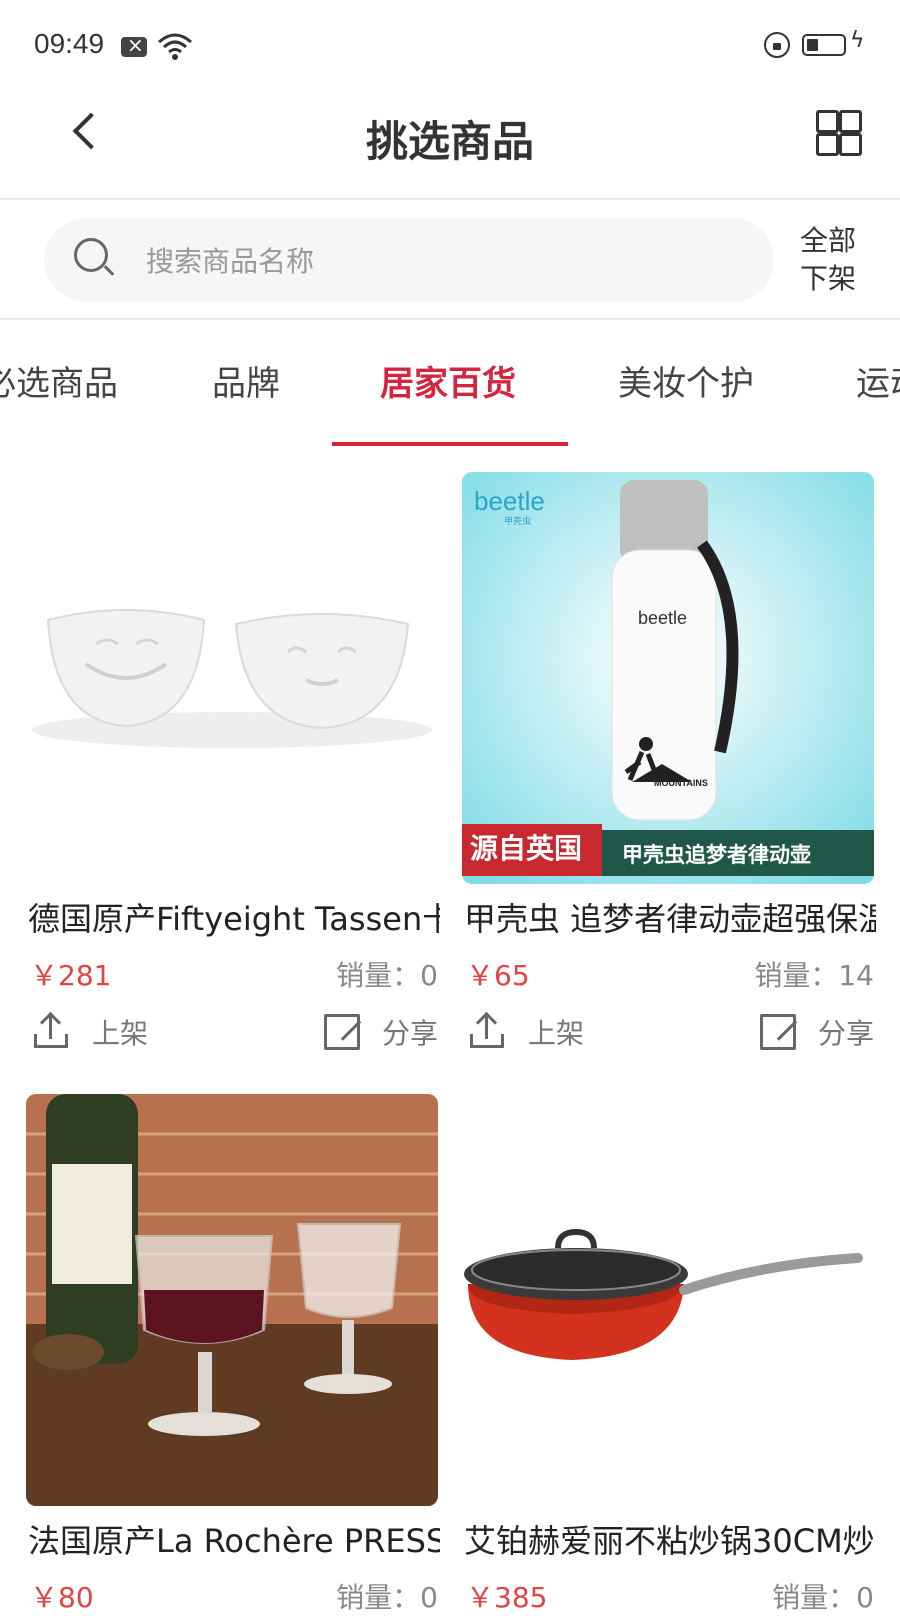  What do you see at coordinates (681, 783) in the screenshot?
I see `bottle-mountains-text: MOUNTAINS` at bounding box center [681, 783].